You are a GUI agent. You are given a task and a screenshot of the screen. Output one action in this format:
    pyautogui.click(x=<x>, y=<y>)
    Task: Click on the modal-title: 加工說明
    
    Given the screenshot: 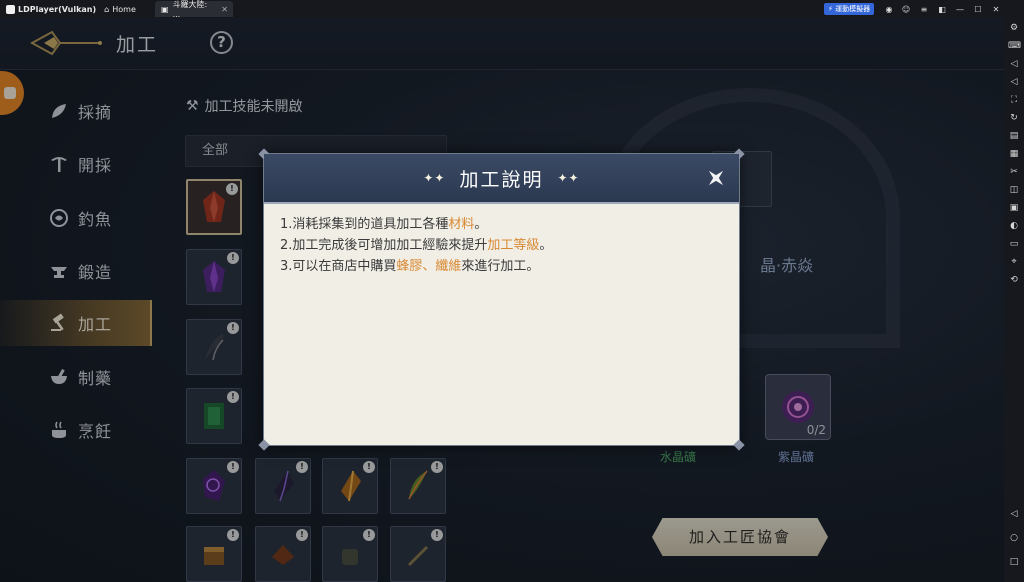 What is the action you would take?
    pyautogui.click(x=501, y=179)
    